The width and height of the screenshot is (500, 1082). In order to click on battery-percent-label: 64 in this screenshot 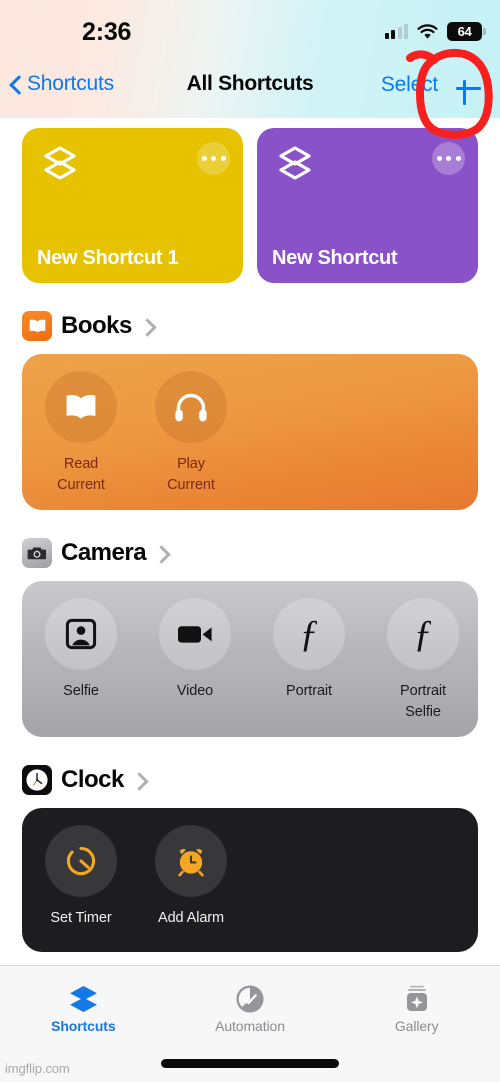, I will do `click(464, 31)`.